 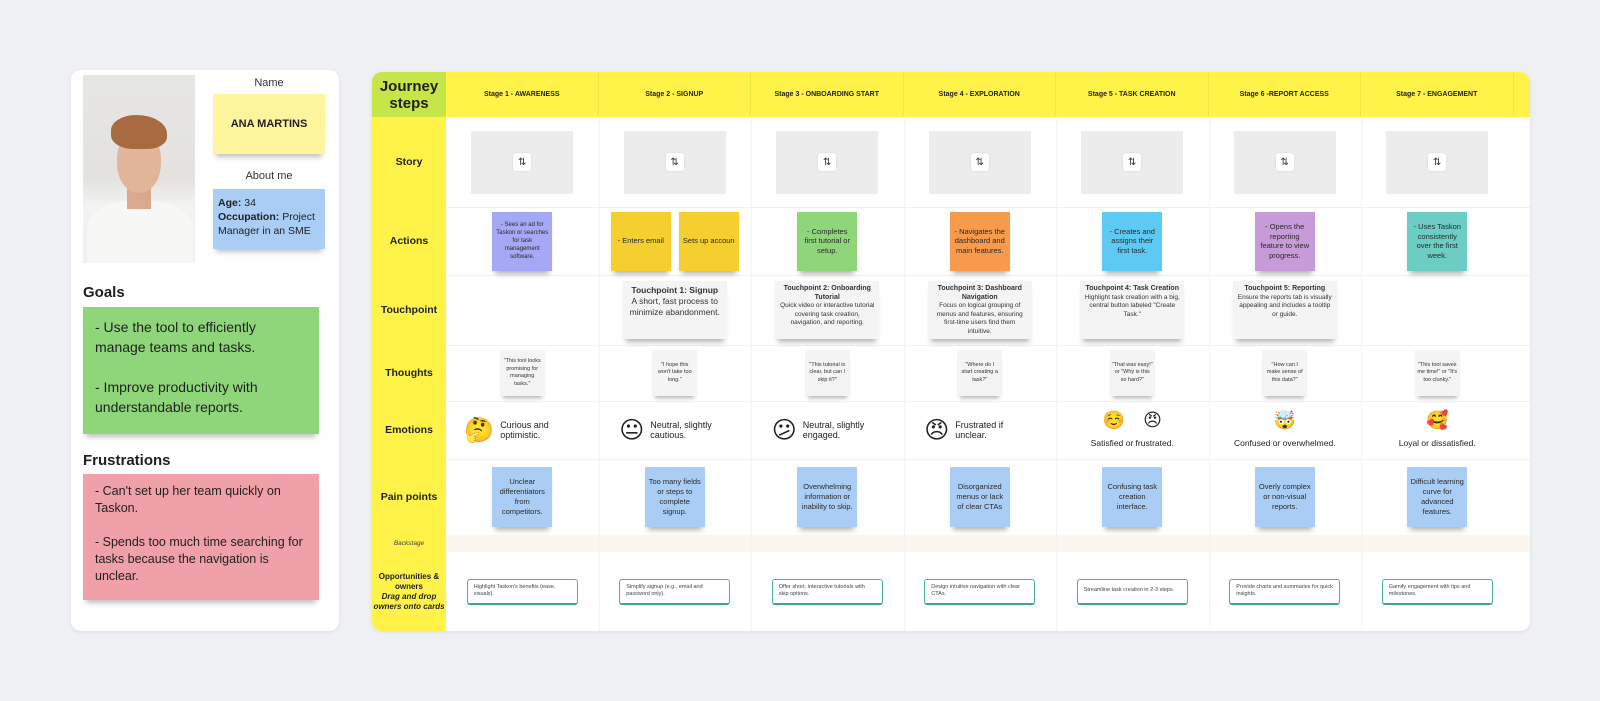 I want to click on thought-note: "Where do I start creating a task?", so click(x=980, y=373).